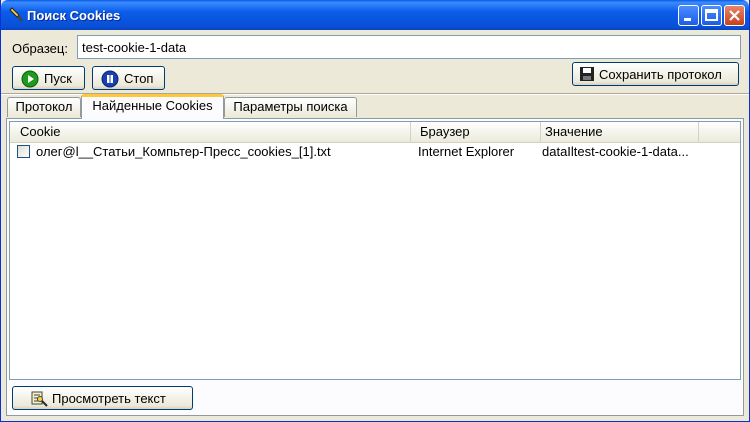 This screenshot has width=750, height=422. I want to click on close-icon, so click(734, 15).